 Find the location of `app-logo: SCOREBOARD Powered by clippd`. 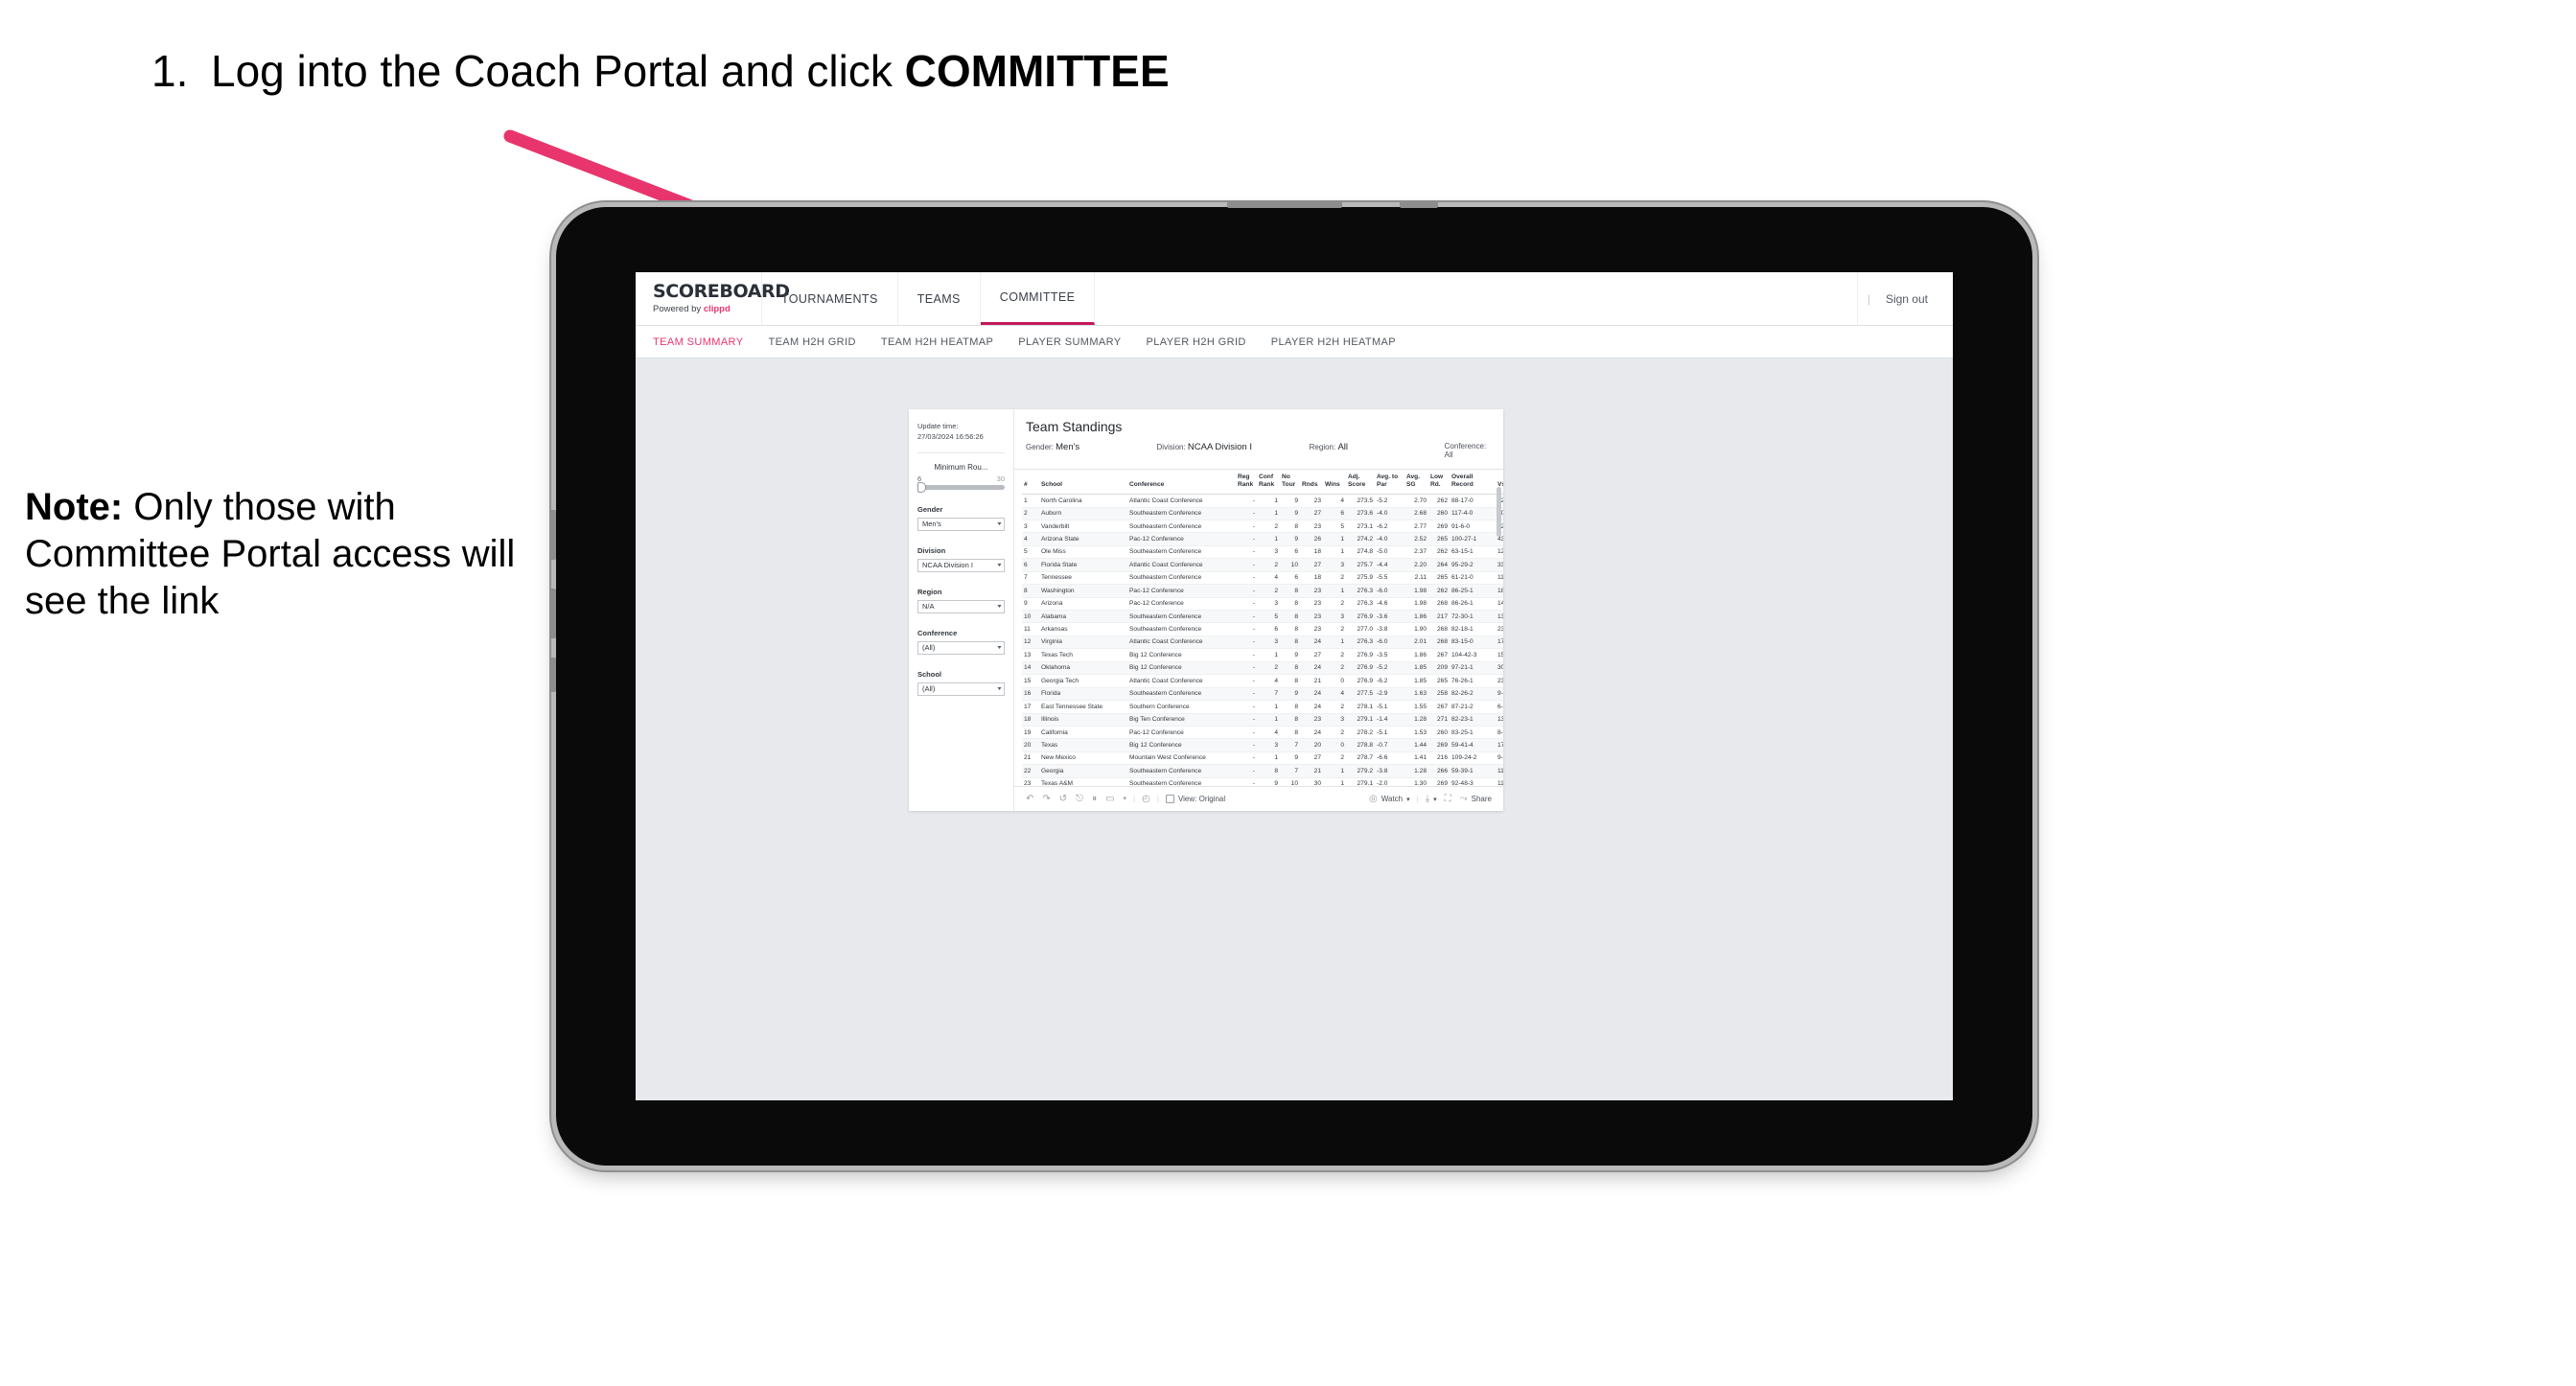

app-logo: SCOREBOARD Powered by clippd is located at coordinates (713, 299).